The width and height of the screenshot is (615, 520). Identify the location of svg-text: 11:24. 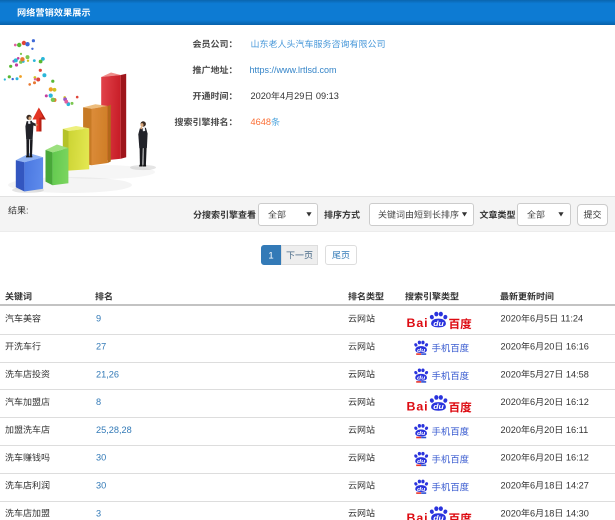
(572, 319).